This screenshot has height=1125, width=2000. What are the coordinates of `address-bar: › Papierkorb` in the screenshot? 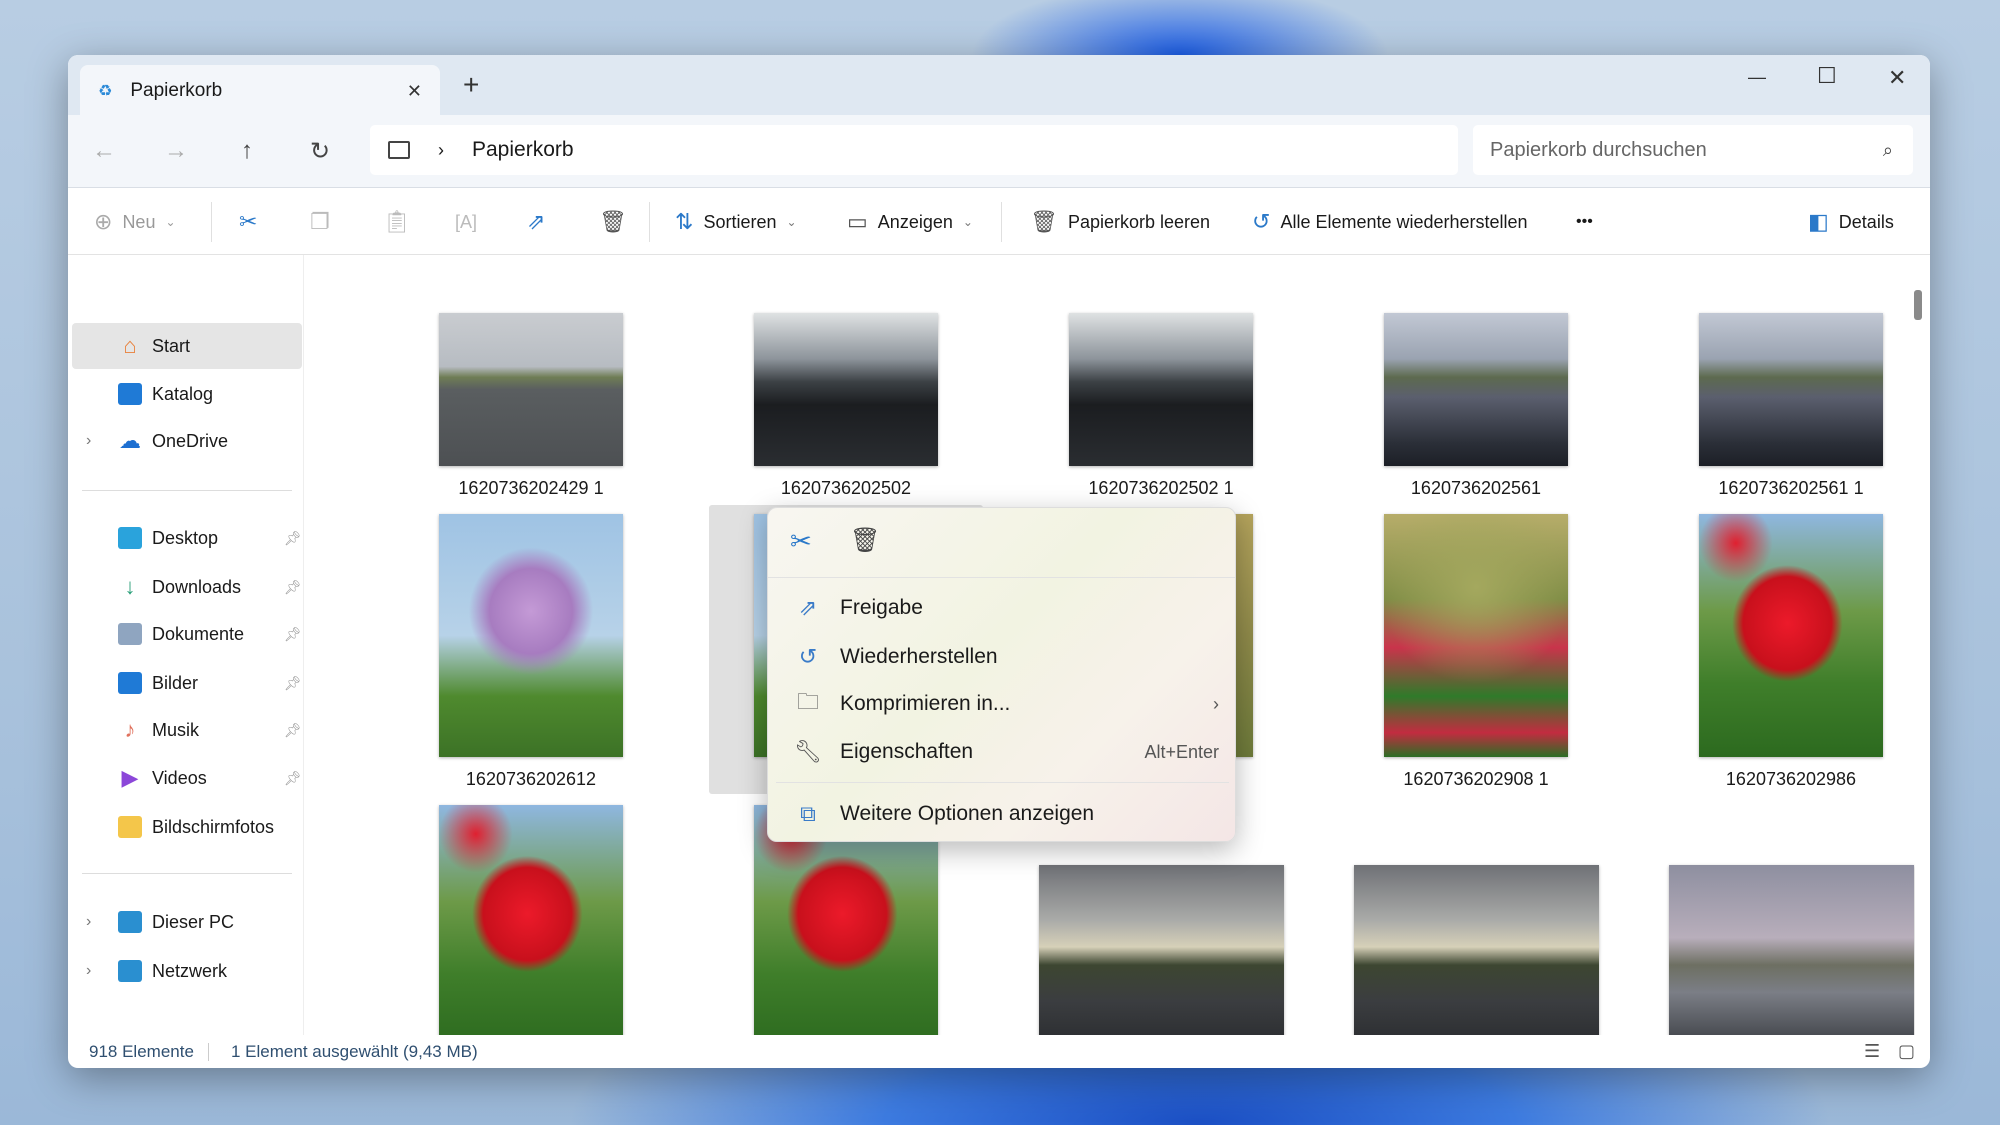 It's located at (914, 150).